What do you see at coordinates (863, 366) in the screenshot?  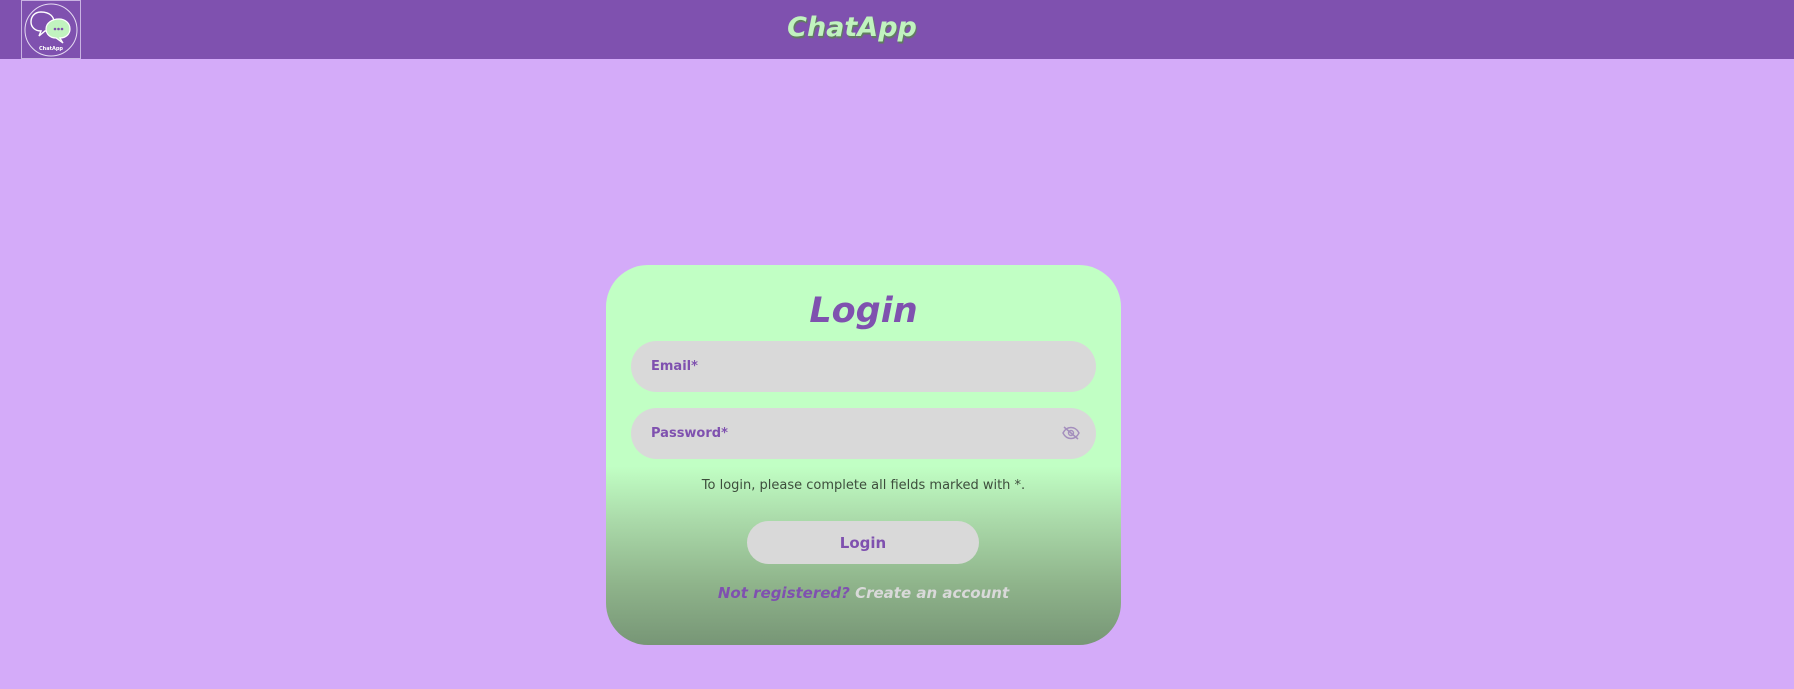 I see `email-field` at bounding box center [863, 366].